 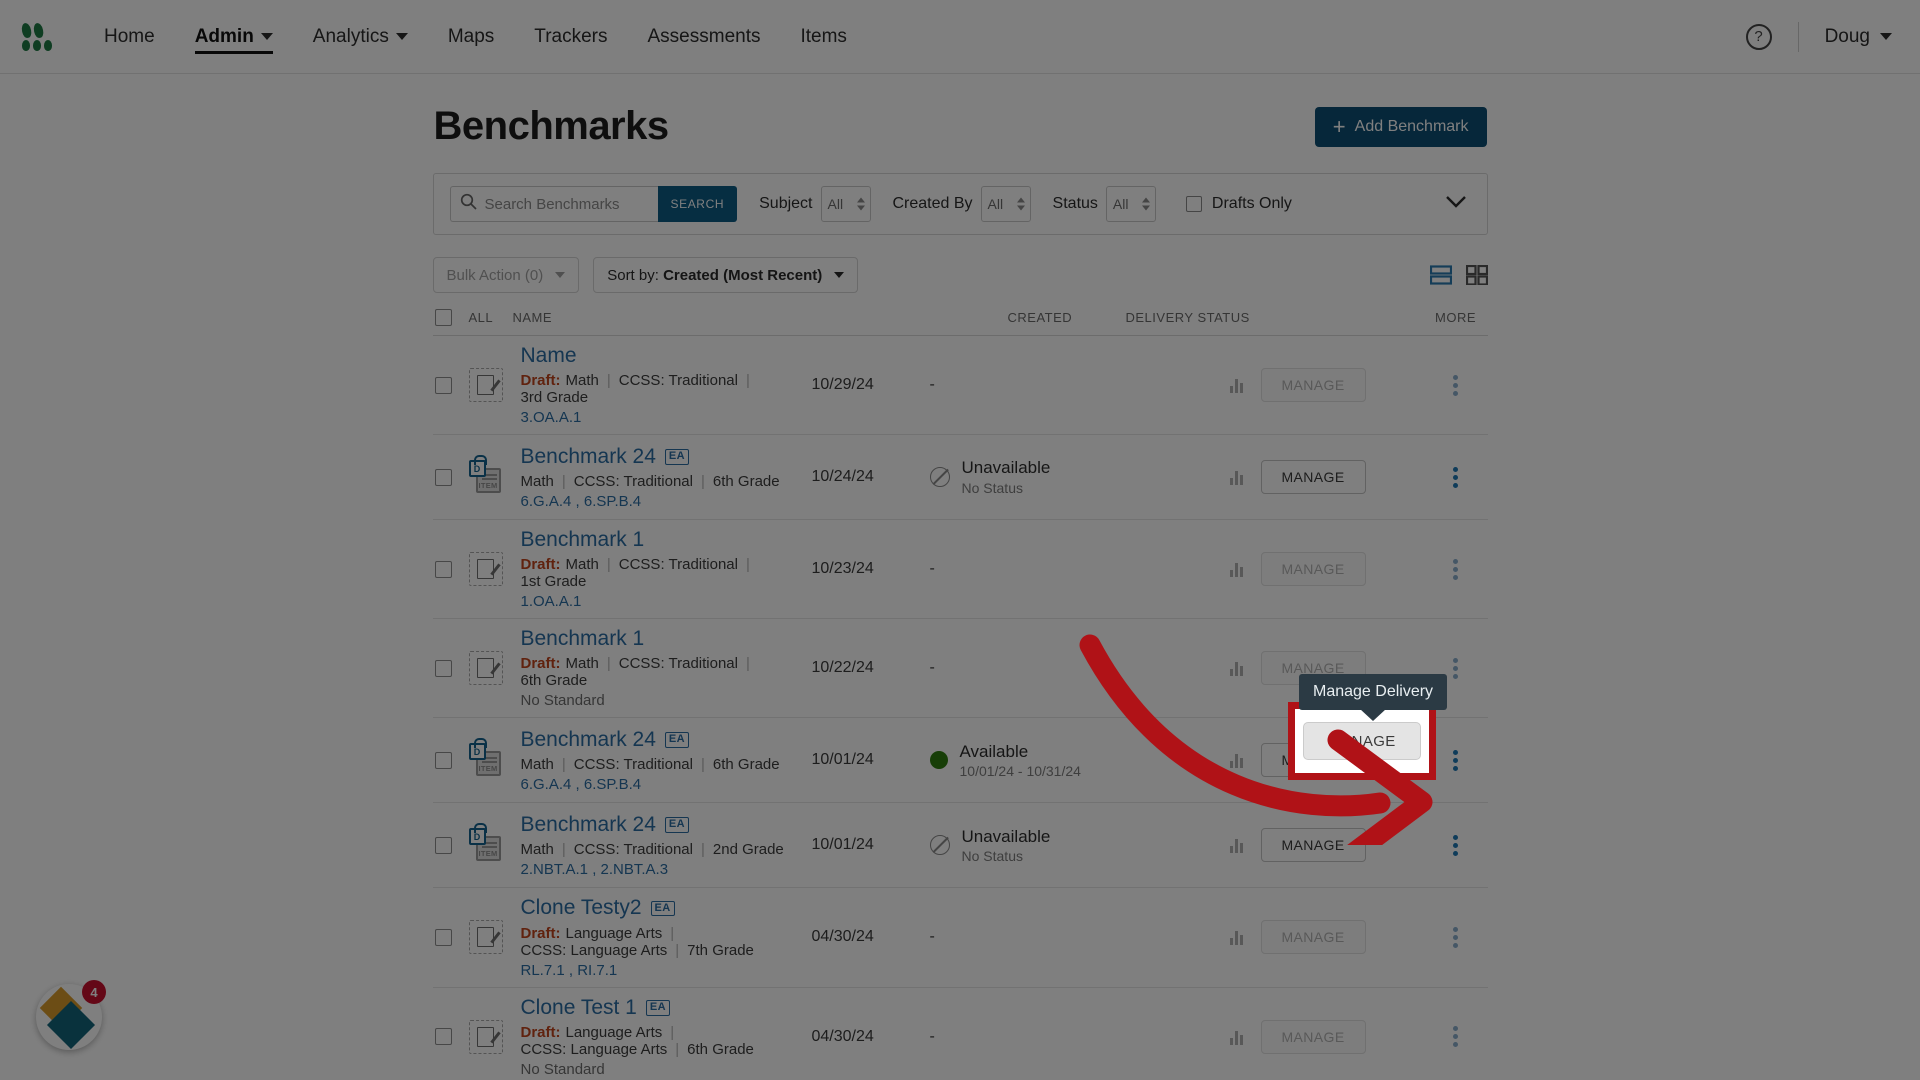 I want to click on framework-value: CCSS: Traditional, so click(x=678, y=664).